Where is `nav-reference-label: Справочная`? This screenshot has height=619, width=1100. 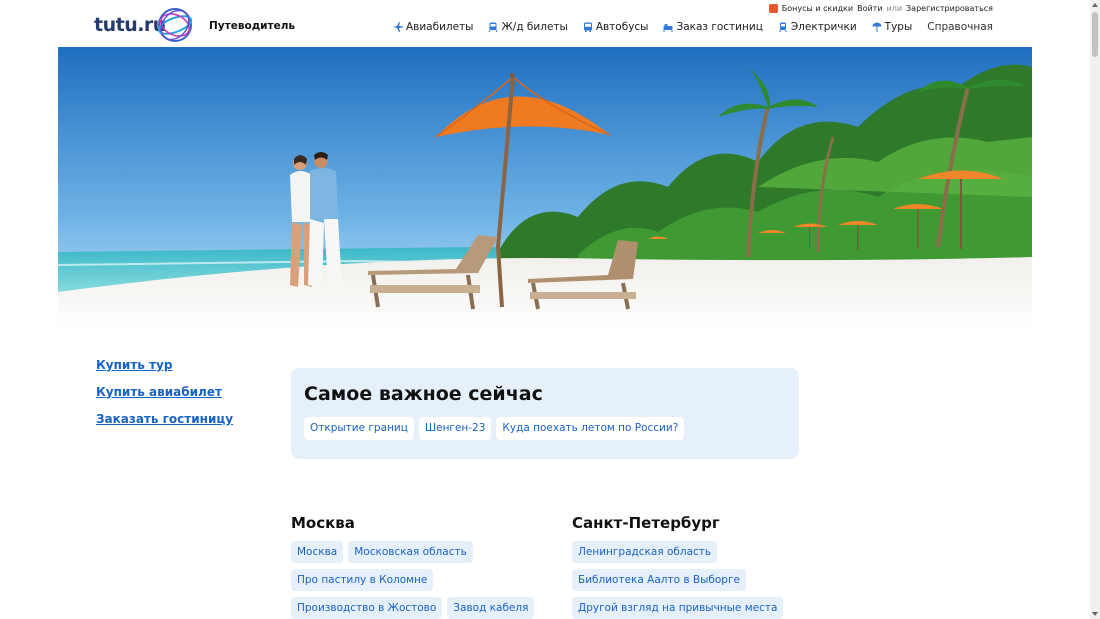
nav-reference-label: Справочная is located at coordinates (960, 27).